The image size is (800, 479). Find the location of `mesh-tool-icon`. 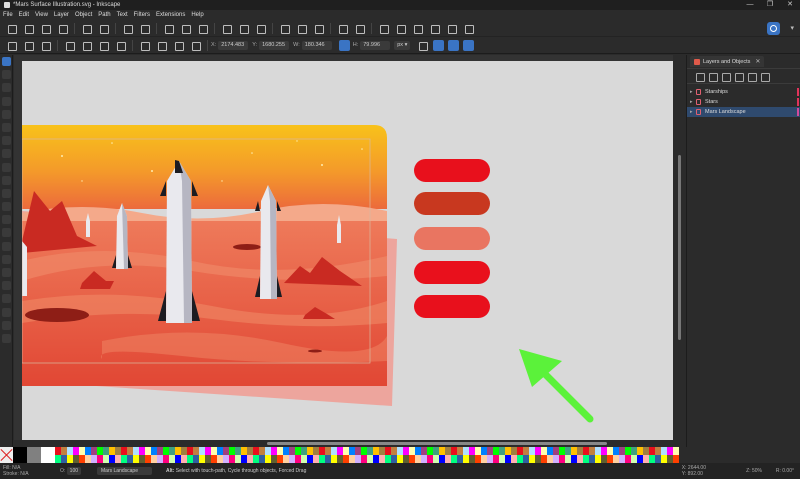

mesh-tool-icon is located at coordinates (6, 233).